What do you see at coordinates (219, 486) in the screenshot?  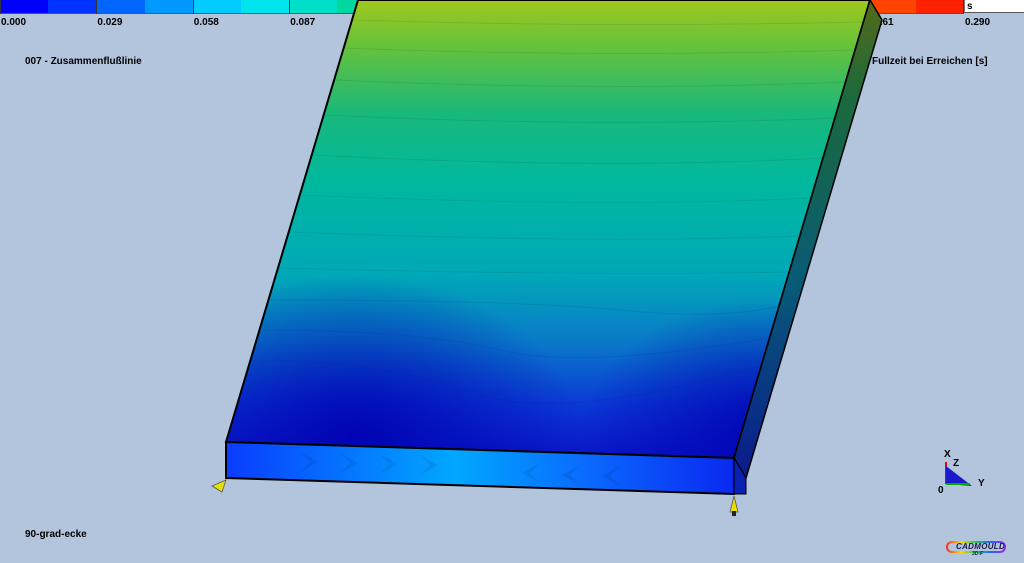 I see `injection-point-left-icon` at bounding box center [219, 486].